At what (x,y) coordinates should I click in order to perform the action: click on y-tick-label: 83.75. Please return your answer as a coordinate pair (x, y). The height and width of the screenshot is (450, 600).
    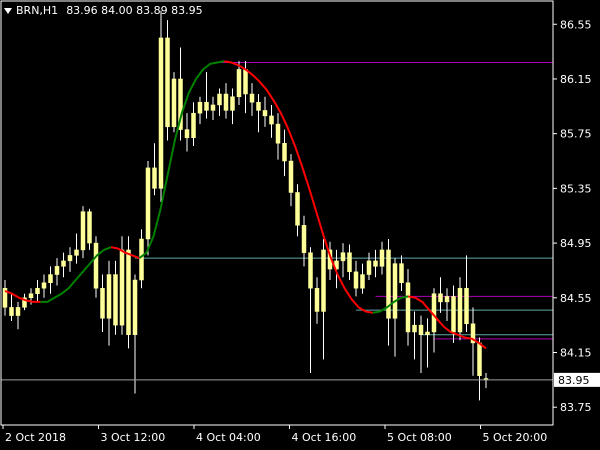
    Looking at the image, I should click on (576, 407).